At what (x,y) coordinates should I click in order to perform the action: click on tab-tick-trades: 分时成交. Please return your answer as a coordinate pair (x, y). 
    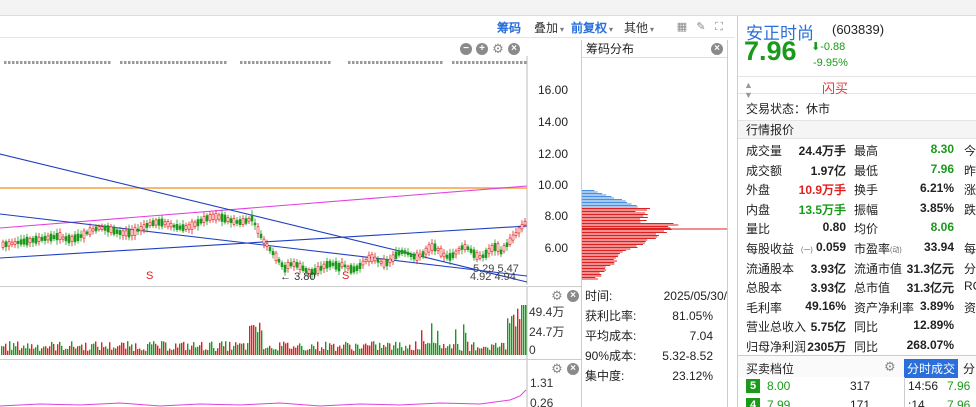
    Looking at the image, I should click on (931, 368).